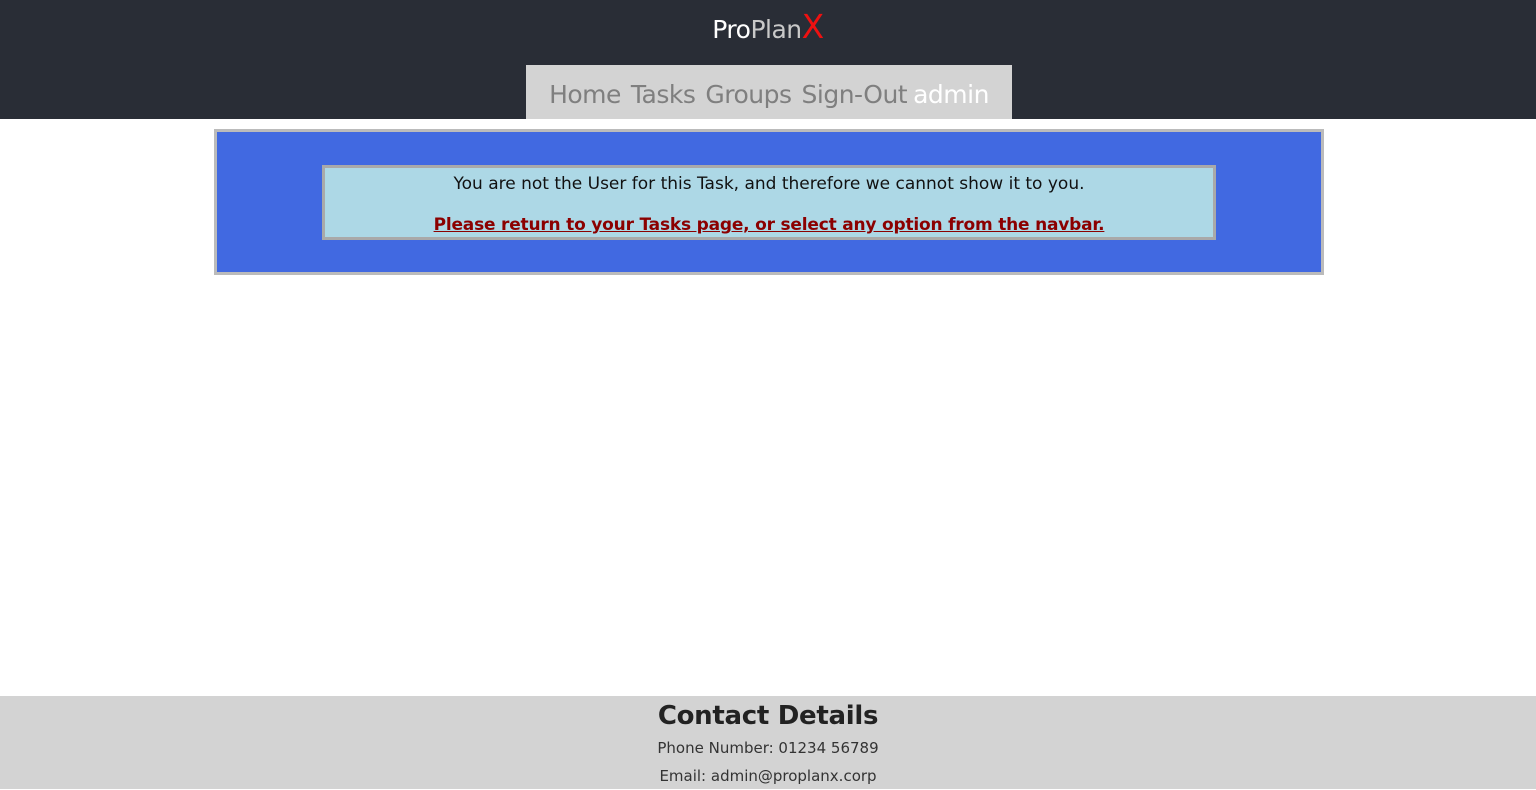  I want to click on brand-logo-plan: Plan, so click(776, 29).